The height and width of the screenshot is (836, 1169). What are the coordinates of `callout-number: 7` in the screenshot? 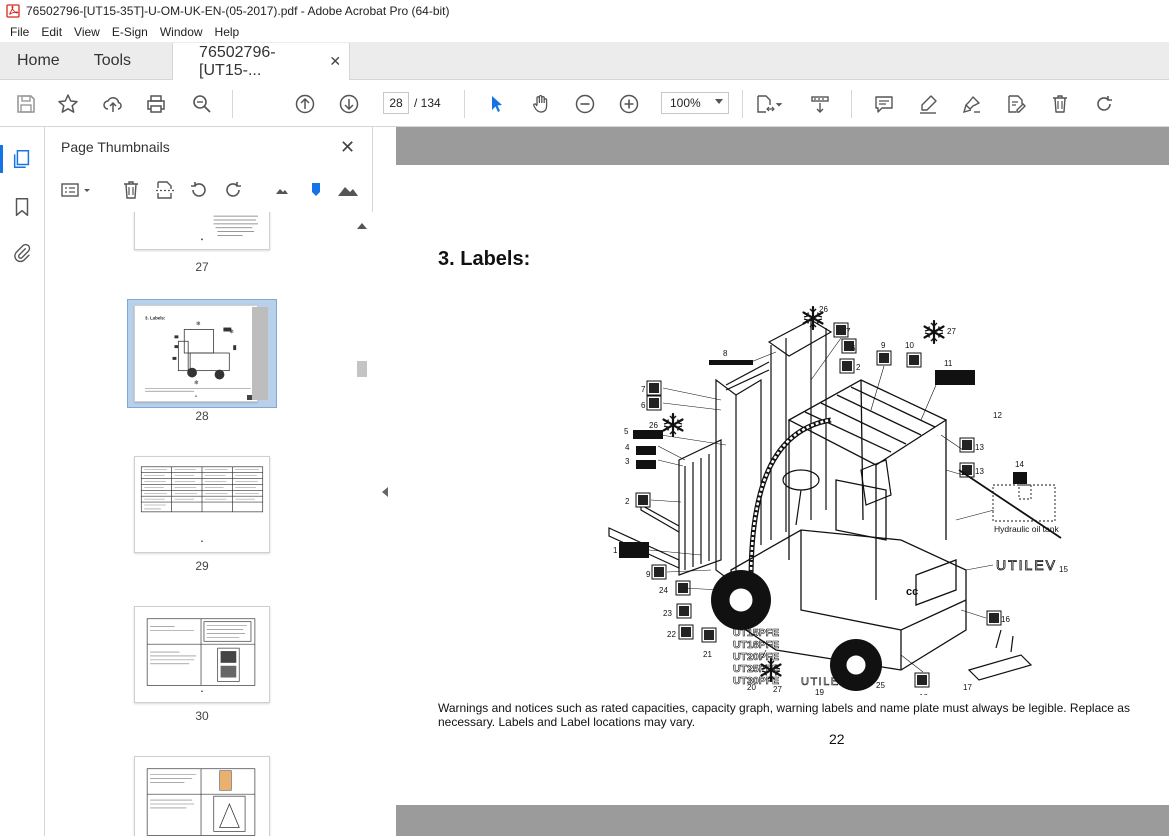 It's located at (848, 331).